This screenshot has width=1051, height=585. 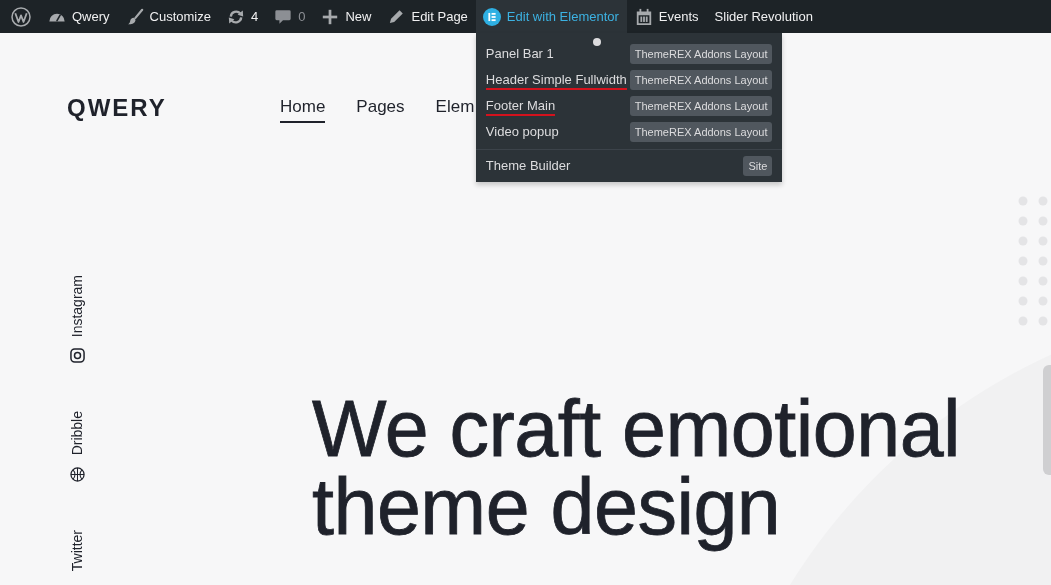 What do you see at coordinates (77, 550) in the screenshot?
I see `social-link: Twitter` at bounding box center [77, 550].